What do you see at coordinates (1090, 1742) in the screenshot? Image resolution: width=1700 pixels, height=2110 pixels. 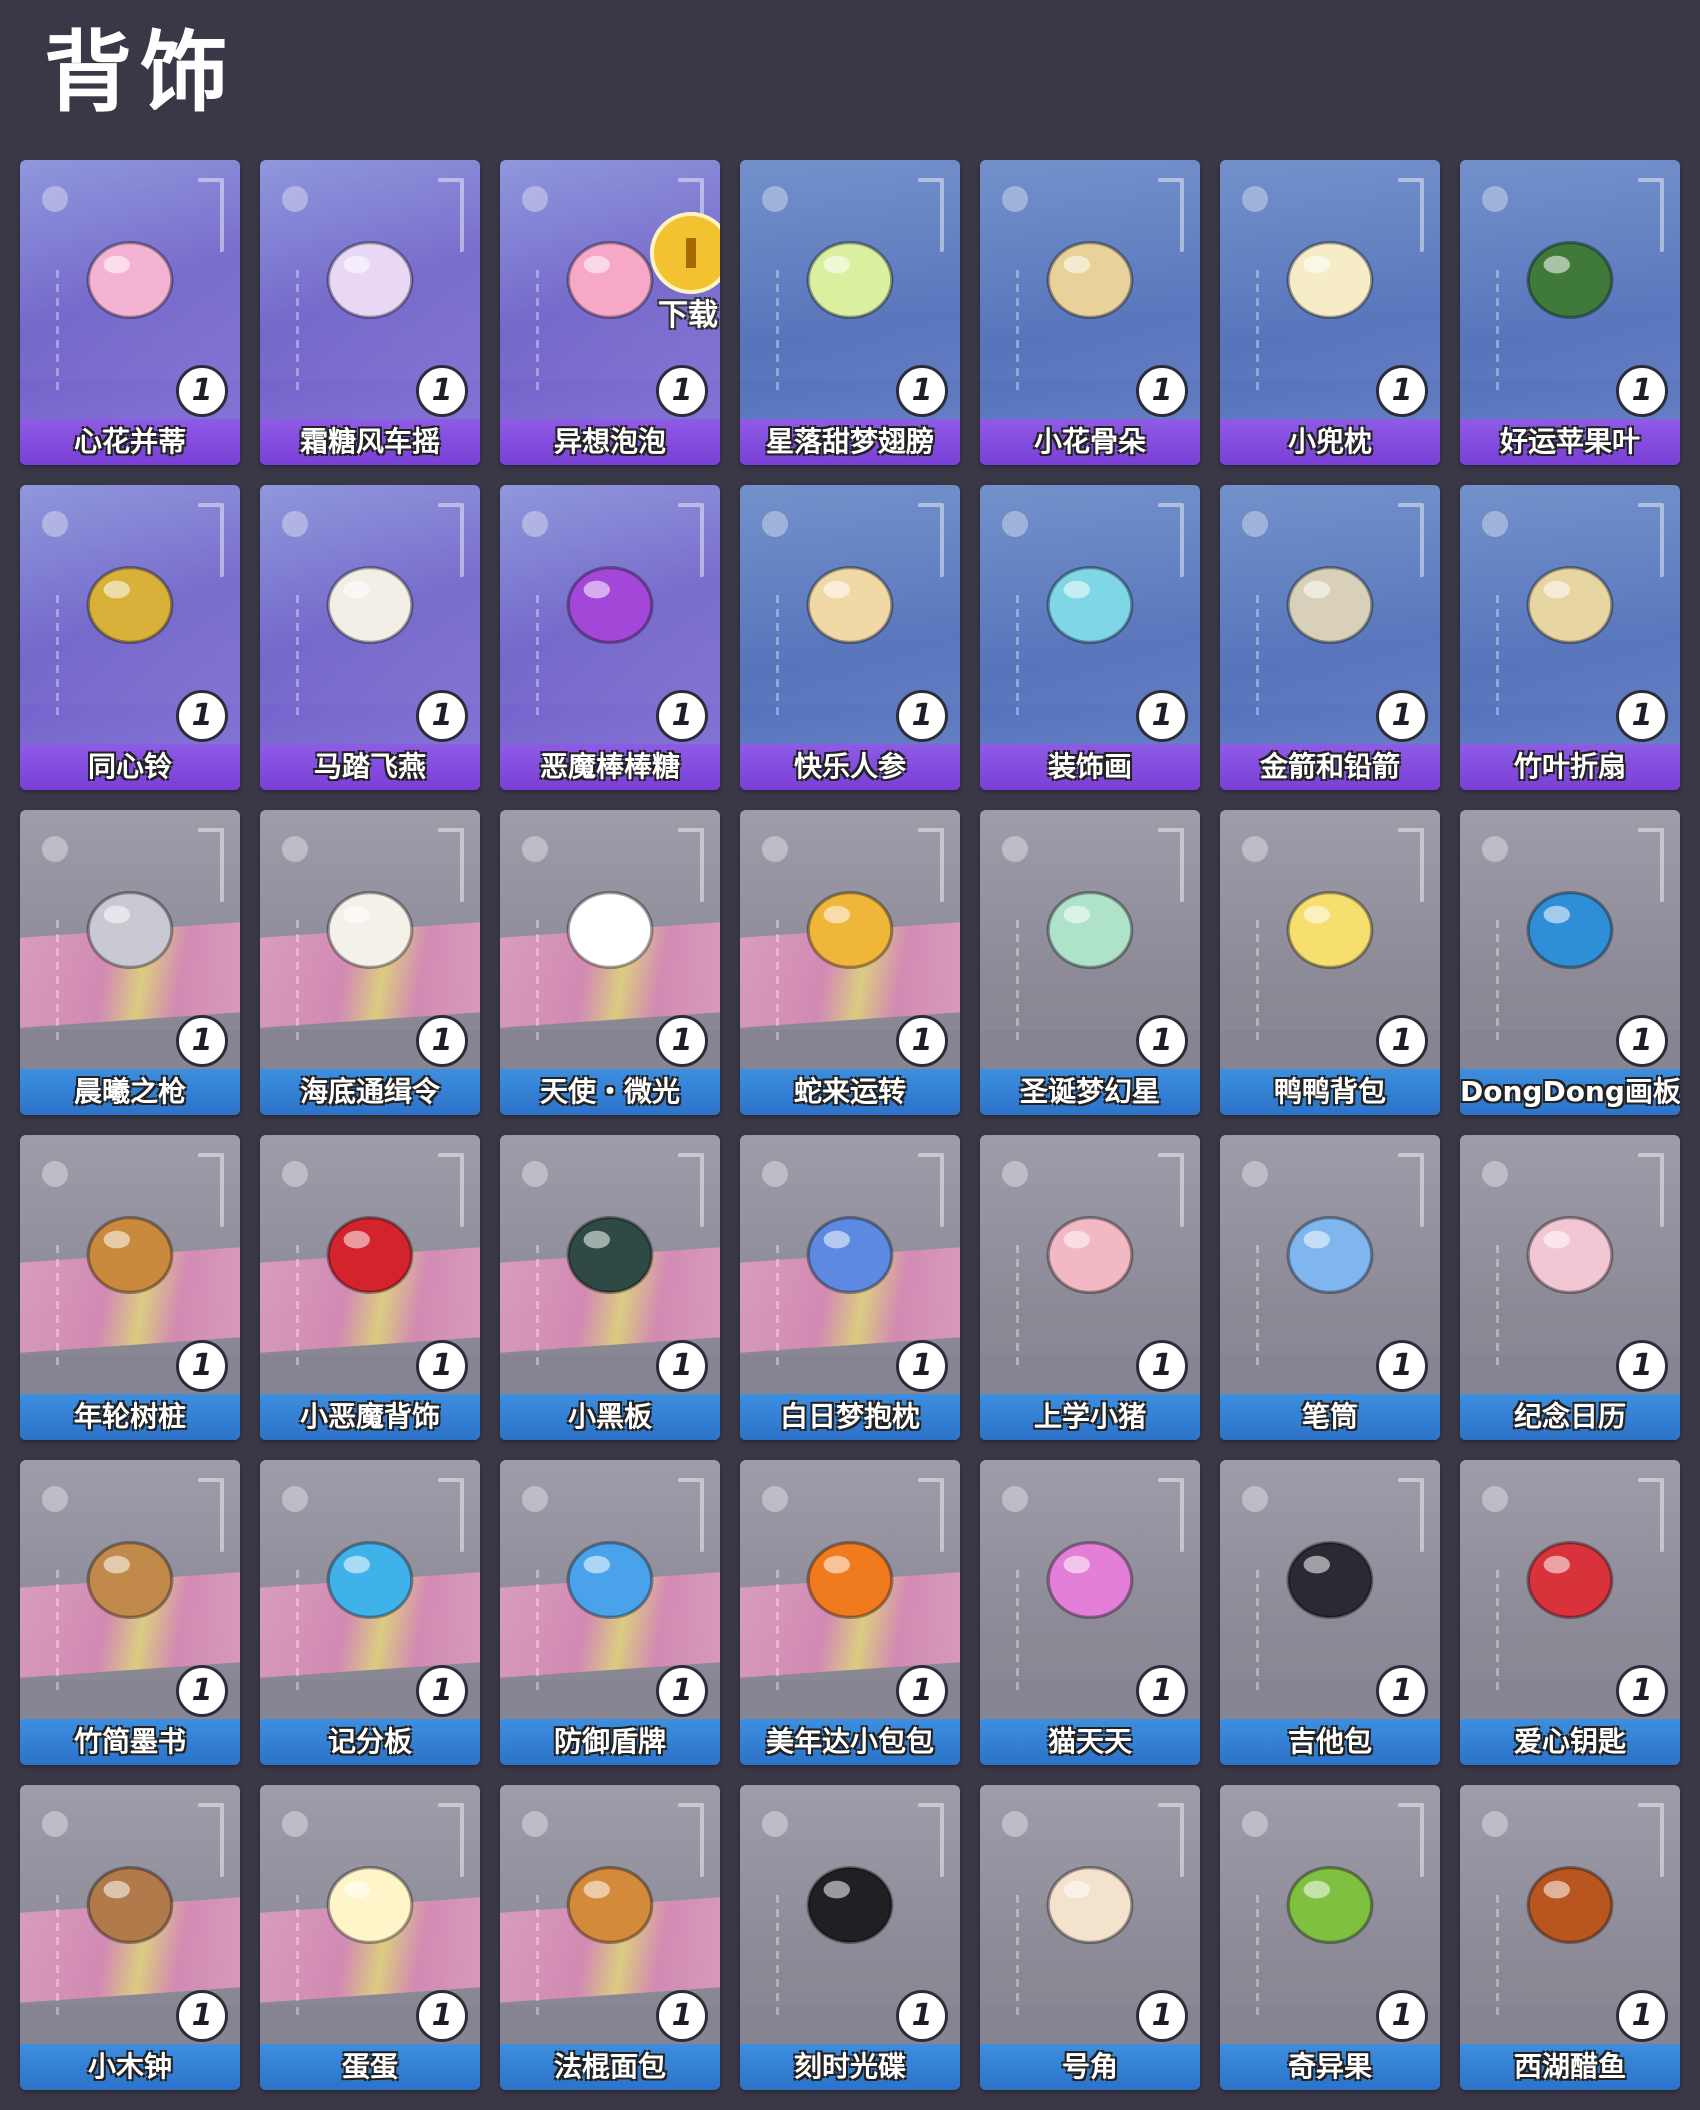 I see `item-name: 猫天天` at bounding box center [1090, 1742].